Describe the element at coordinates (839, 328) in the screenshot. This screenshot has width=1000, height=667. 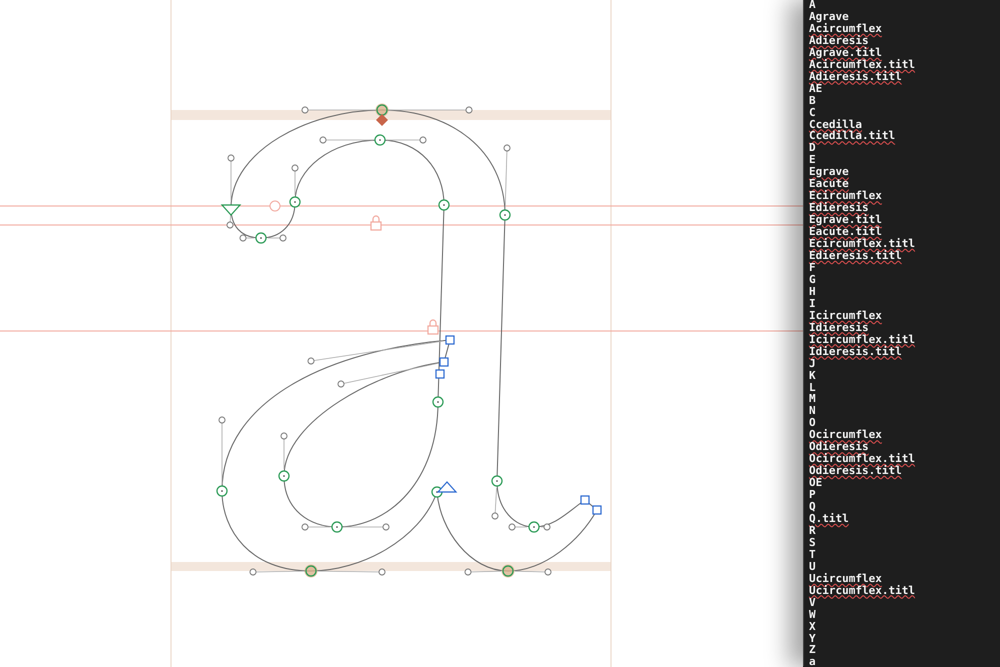
I see `glyph-name: Idieresis` at that location.